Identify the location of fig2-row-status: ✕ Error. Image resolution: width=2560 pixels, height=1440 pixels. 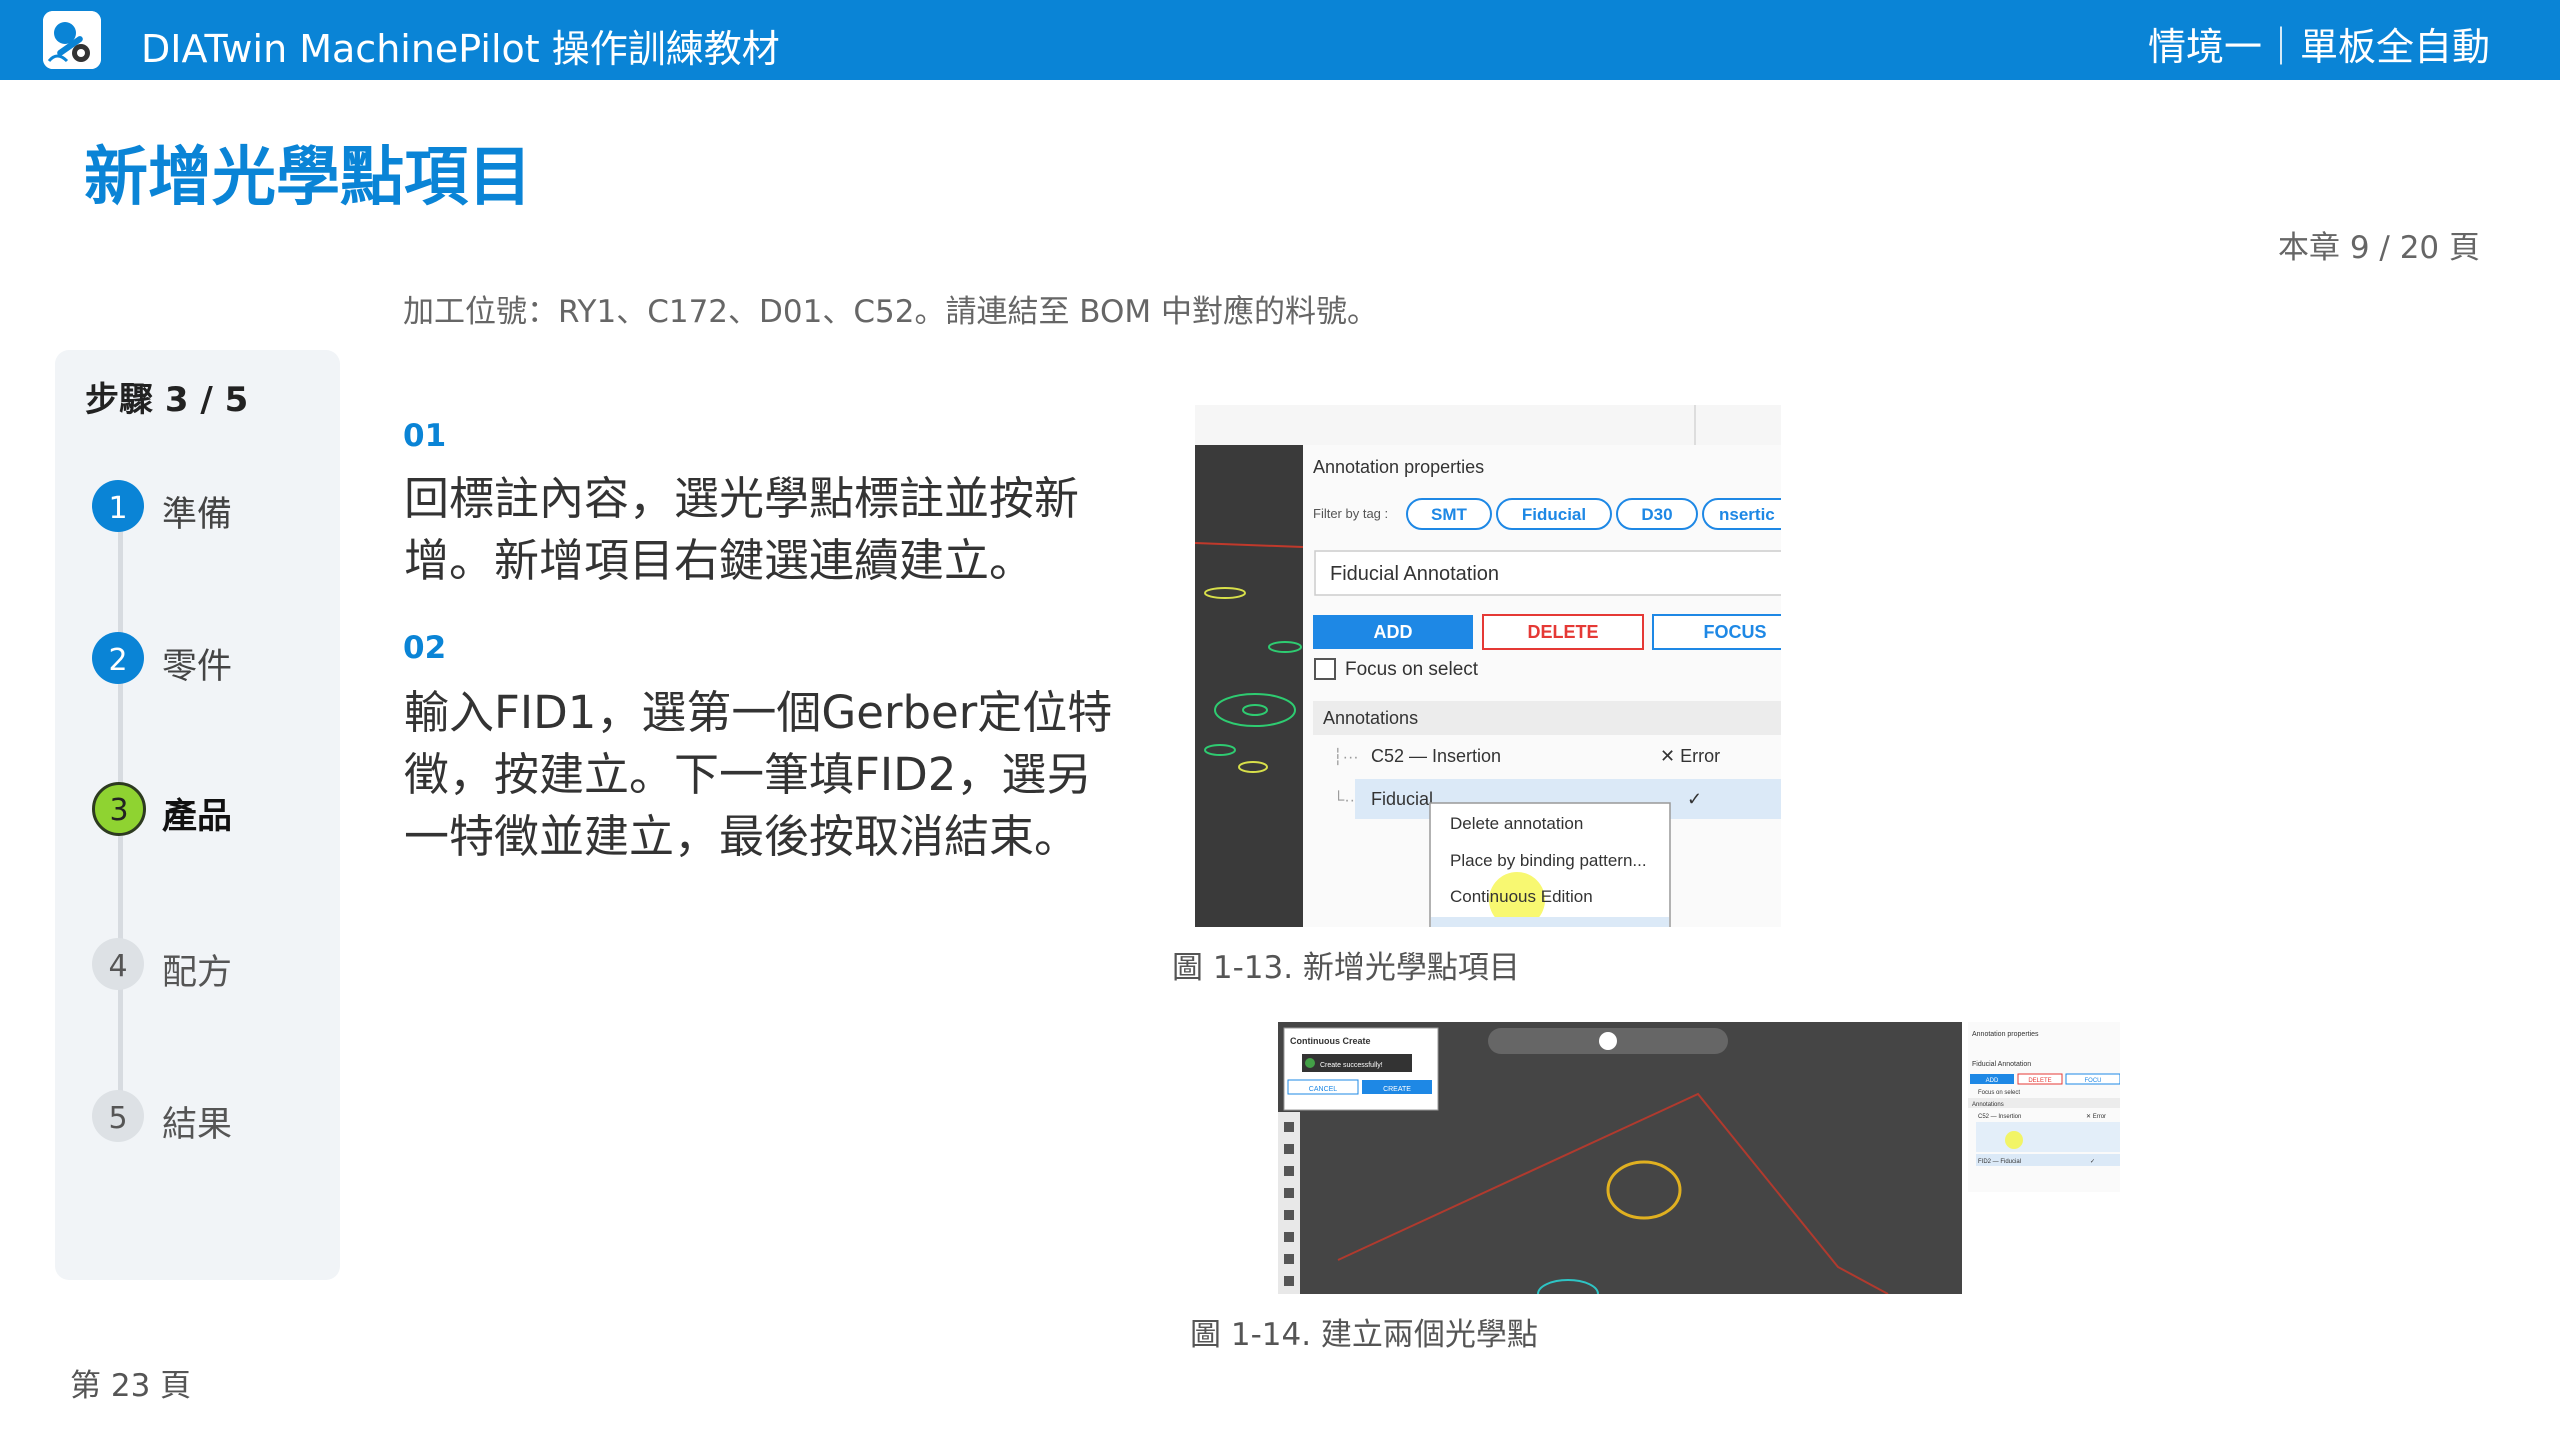
(2096, 1117).